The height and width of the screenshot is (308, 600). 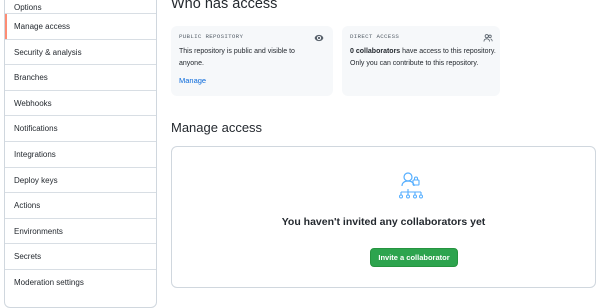 I want to click on sidebar-item-notifications: Notifications, so click(x=80, y=129).